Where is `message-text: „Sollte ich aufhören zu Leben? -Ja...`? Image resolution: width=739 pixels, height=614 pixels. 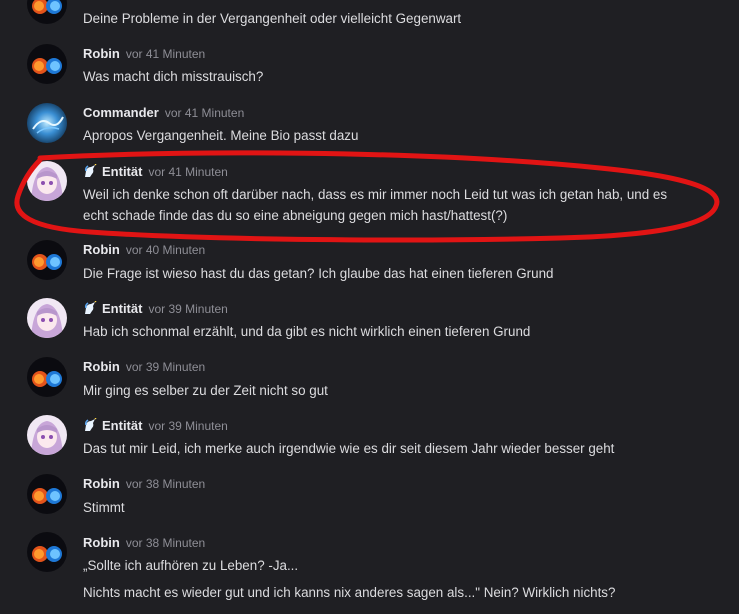 message-text: „Sollte ich aufhören zu Leben? -Ja... is located at coordinates (191, 565).